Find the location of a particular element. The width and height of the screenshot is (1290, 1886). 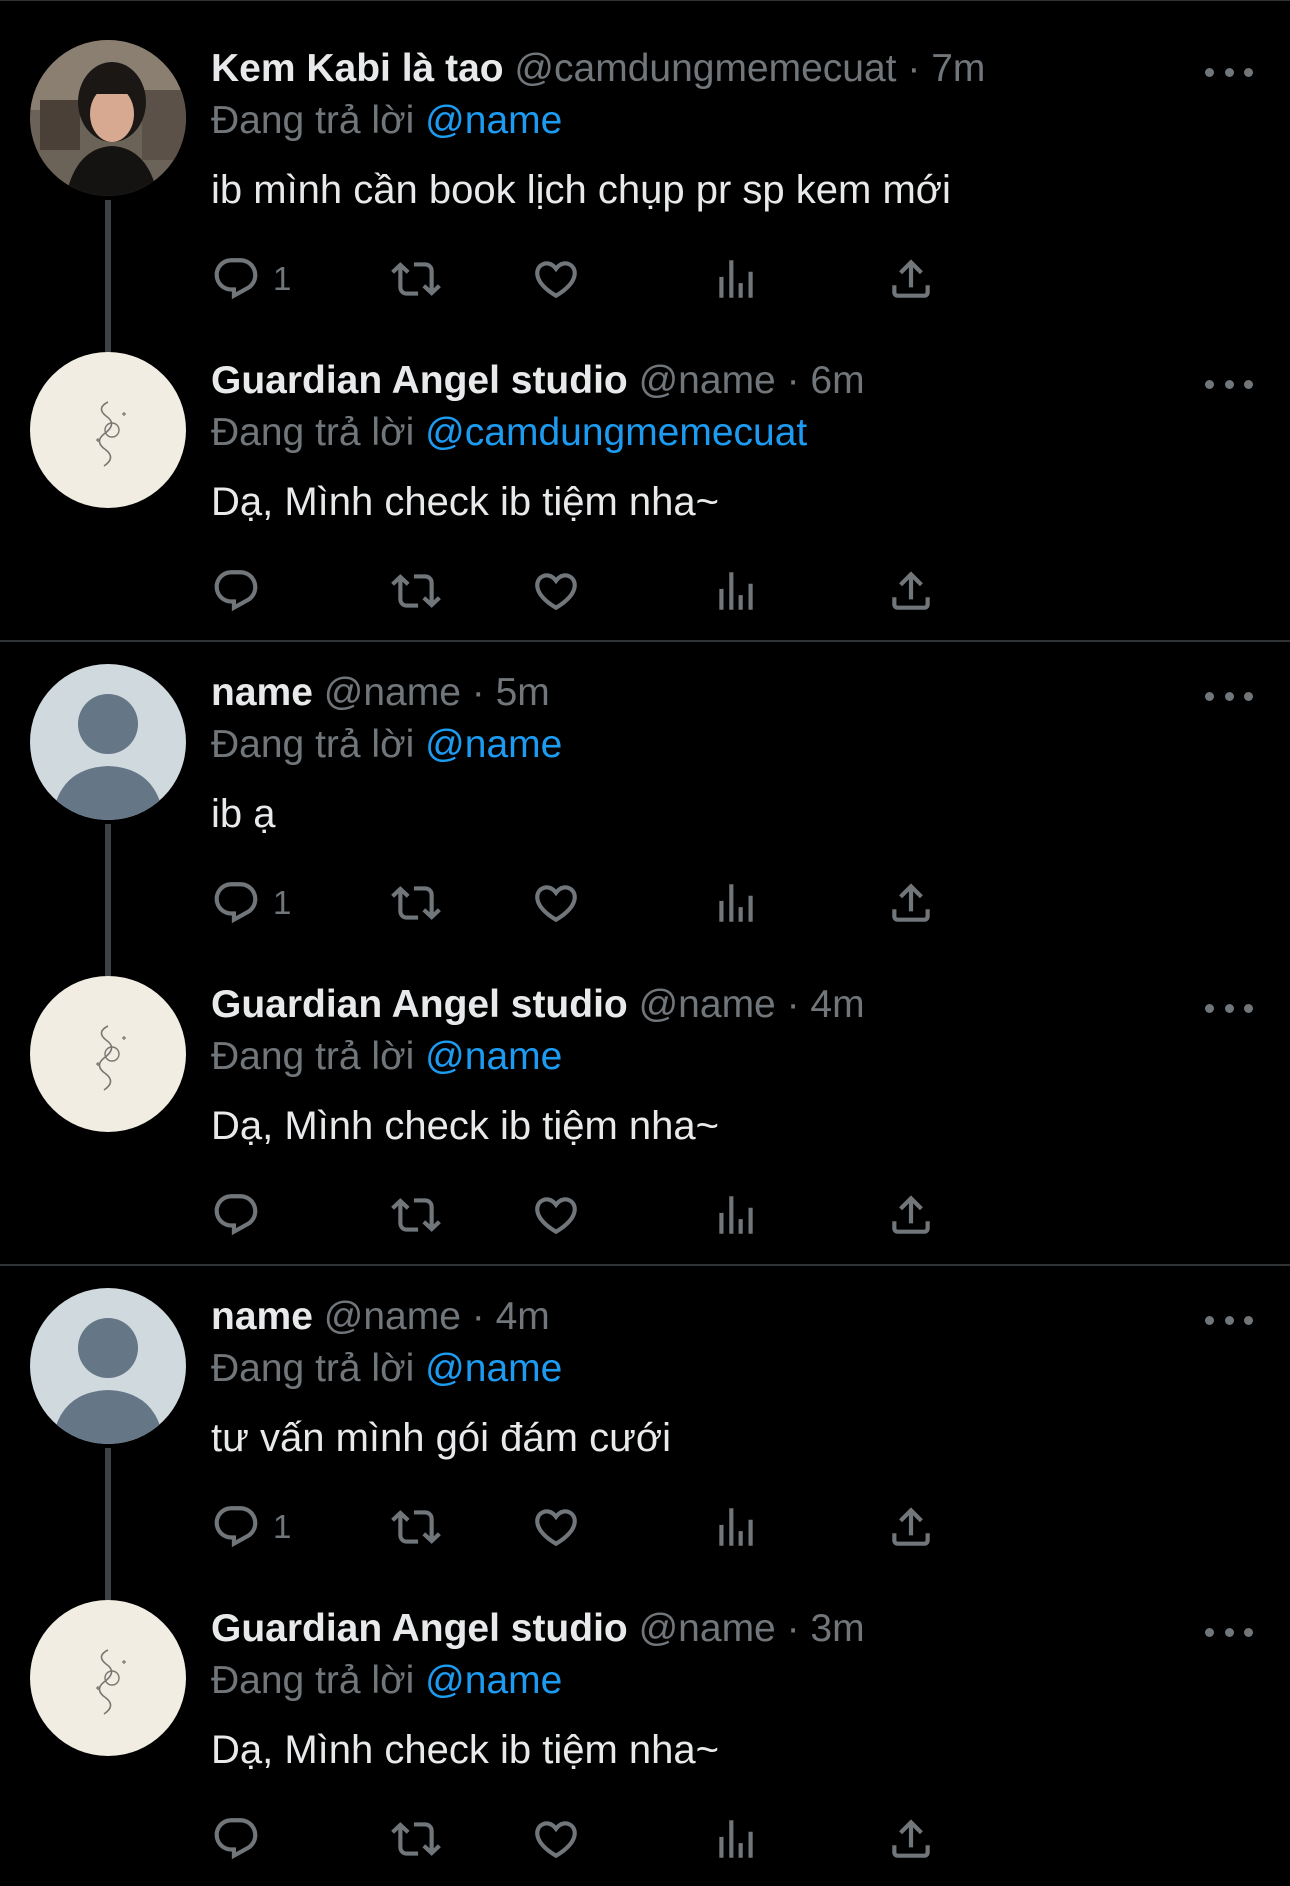

display-name: Kem Kabi là tao is located at coordinates (357, 68).